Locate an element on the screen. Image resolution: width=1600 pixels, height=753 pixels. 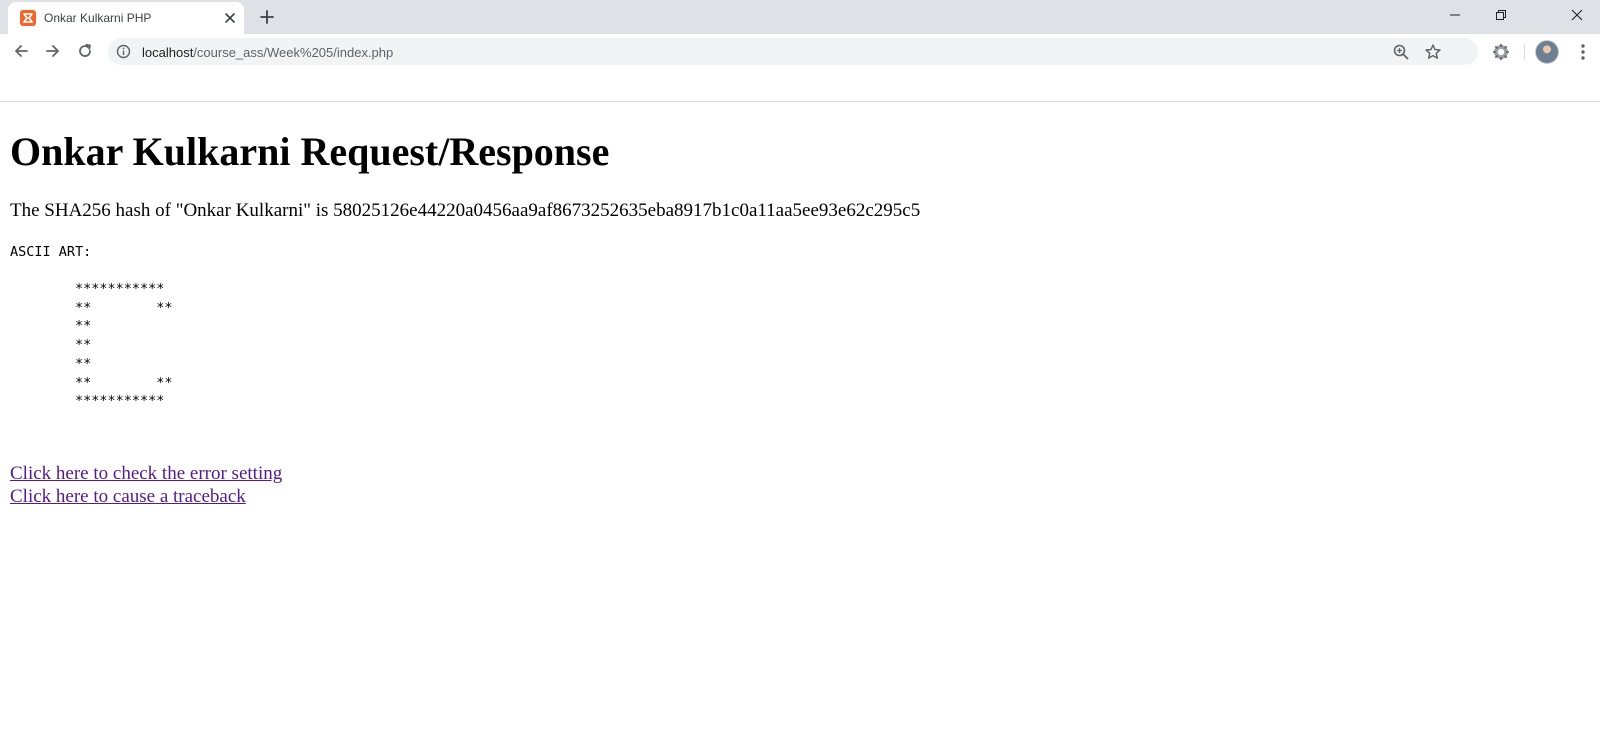
tab-title: Onkar Kulkarni PHP is located at coordinates (98, 18).